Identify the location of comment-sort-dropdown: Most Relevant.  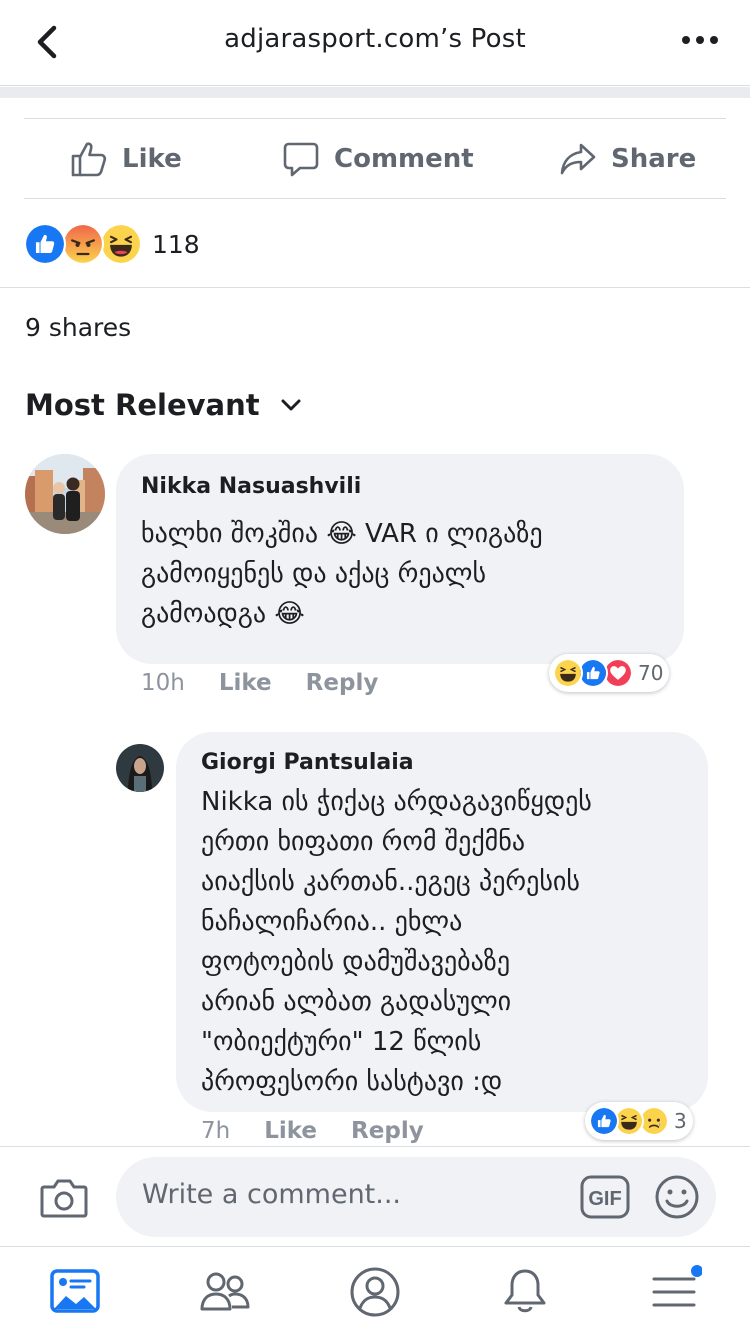
(163, 405).